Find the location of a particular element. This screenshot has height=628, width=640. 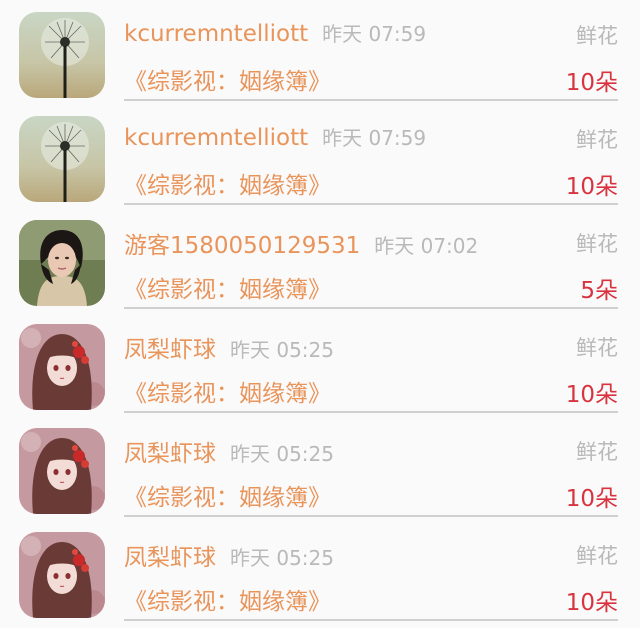

username-text: 游客1580050129531 is located at coordinates (242, 246).